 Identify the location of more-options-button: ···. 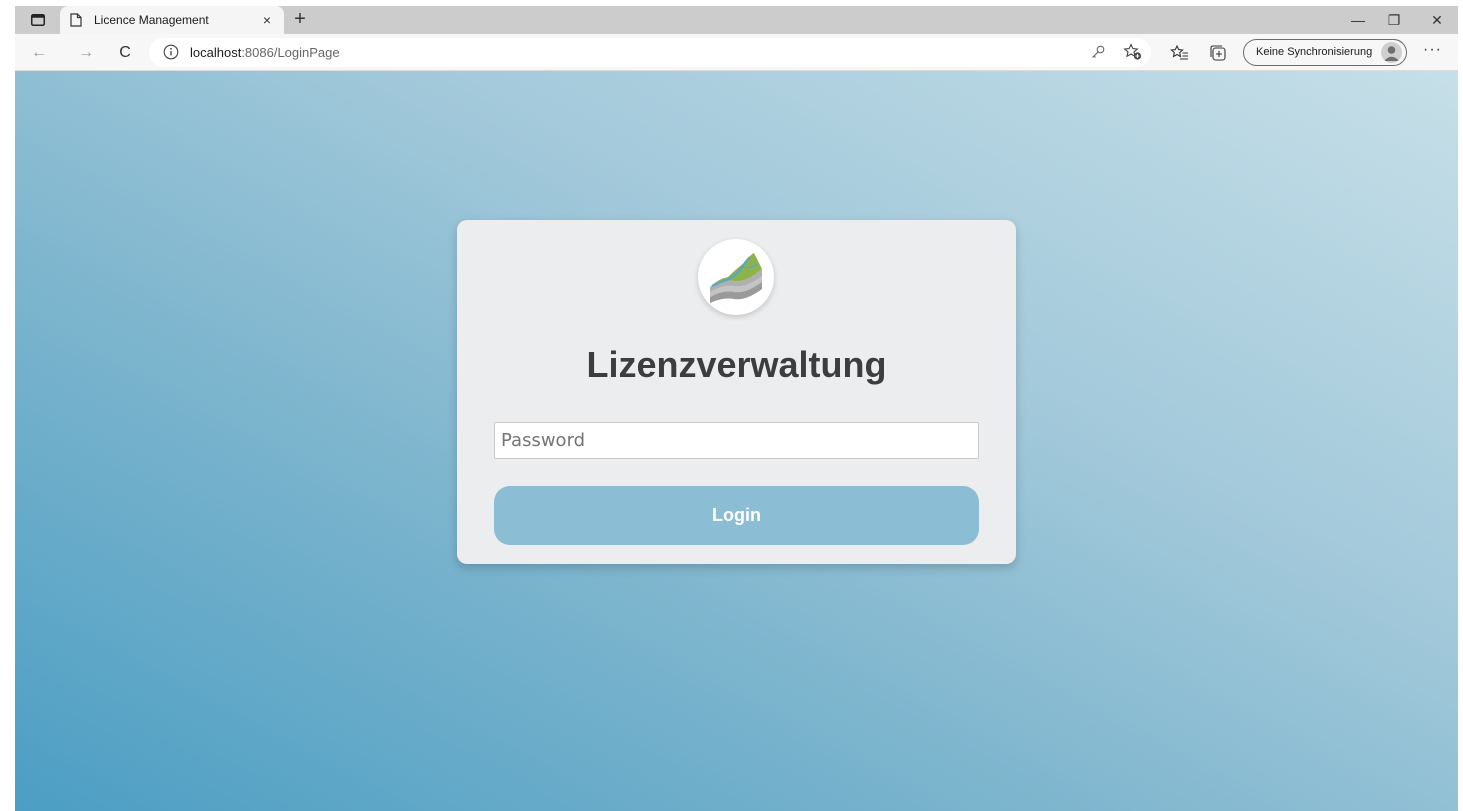
(1432, 50).